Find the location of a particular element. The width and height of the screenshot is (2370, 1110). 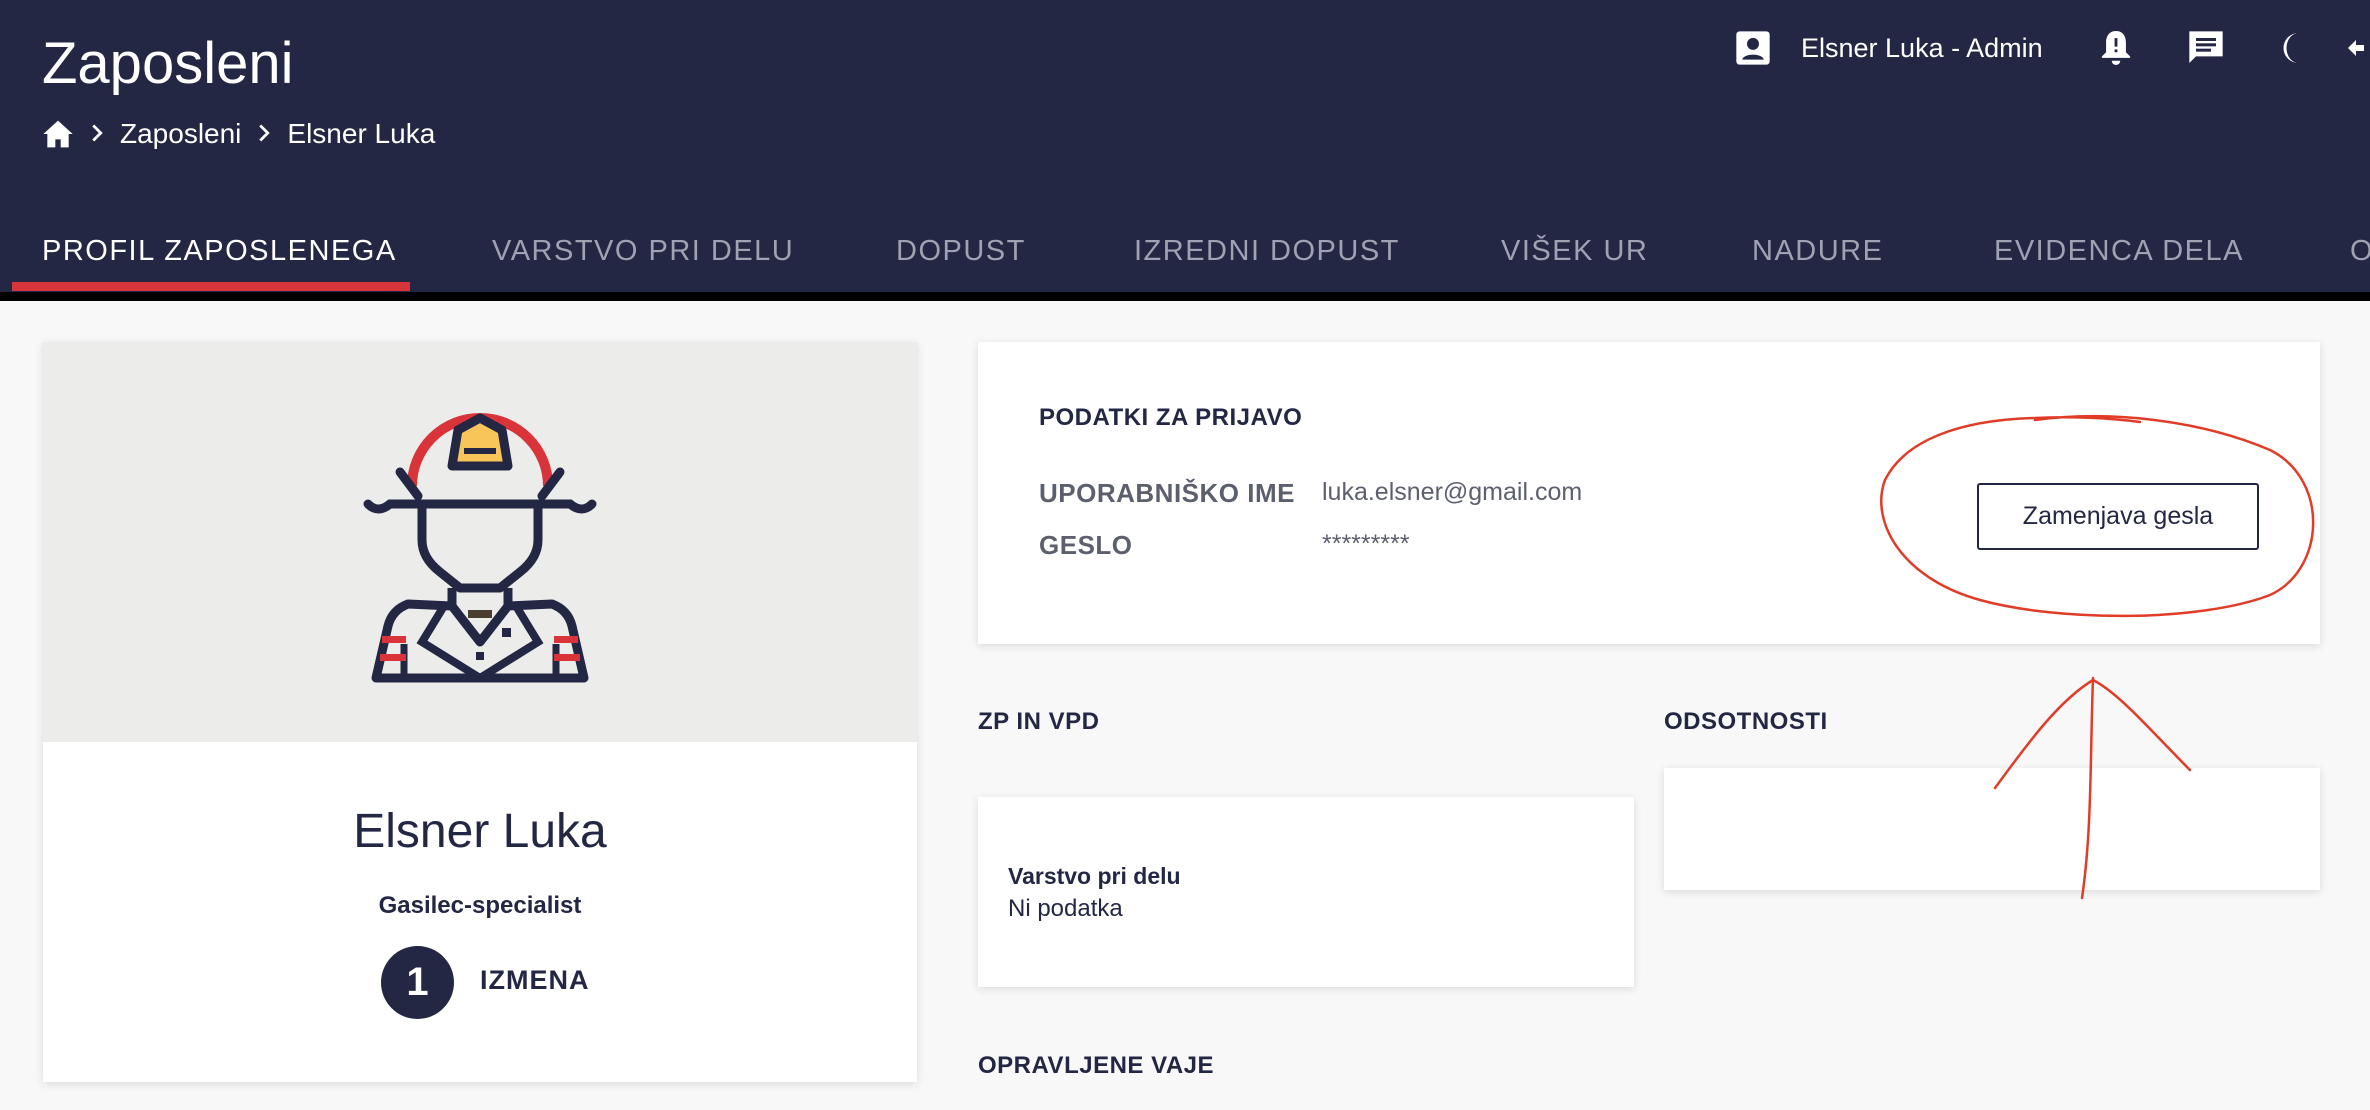

user-menu: Elsner Luka - Admin is located at coordinates (1888, 48).